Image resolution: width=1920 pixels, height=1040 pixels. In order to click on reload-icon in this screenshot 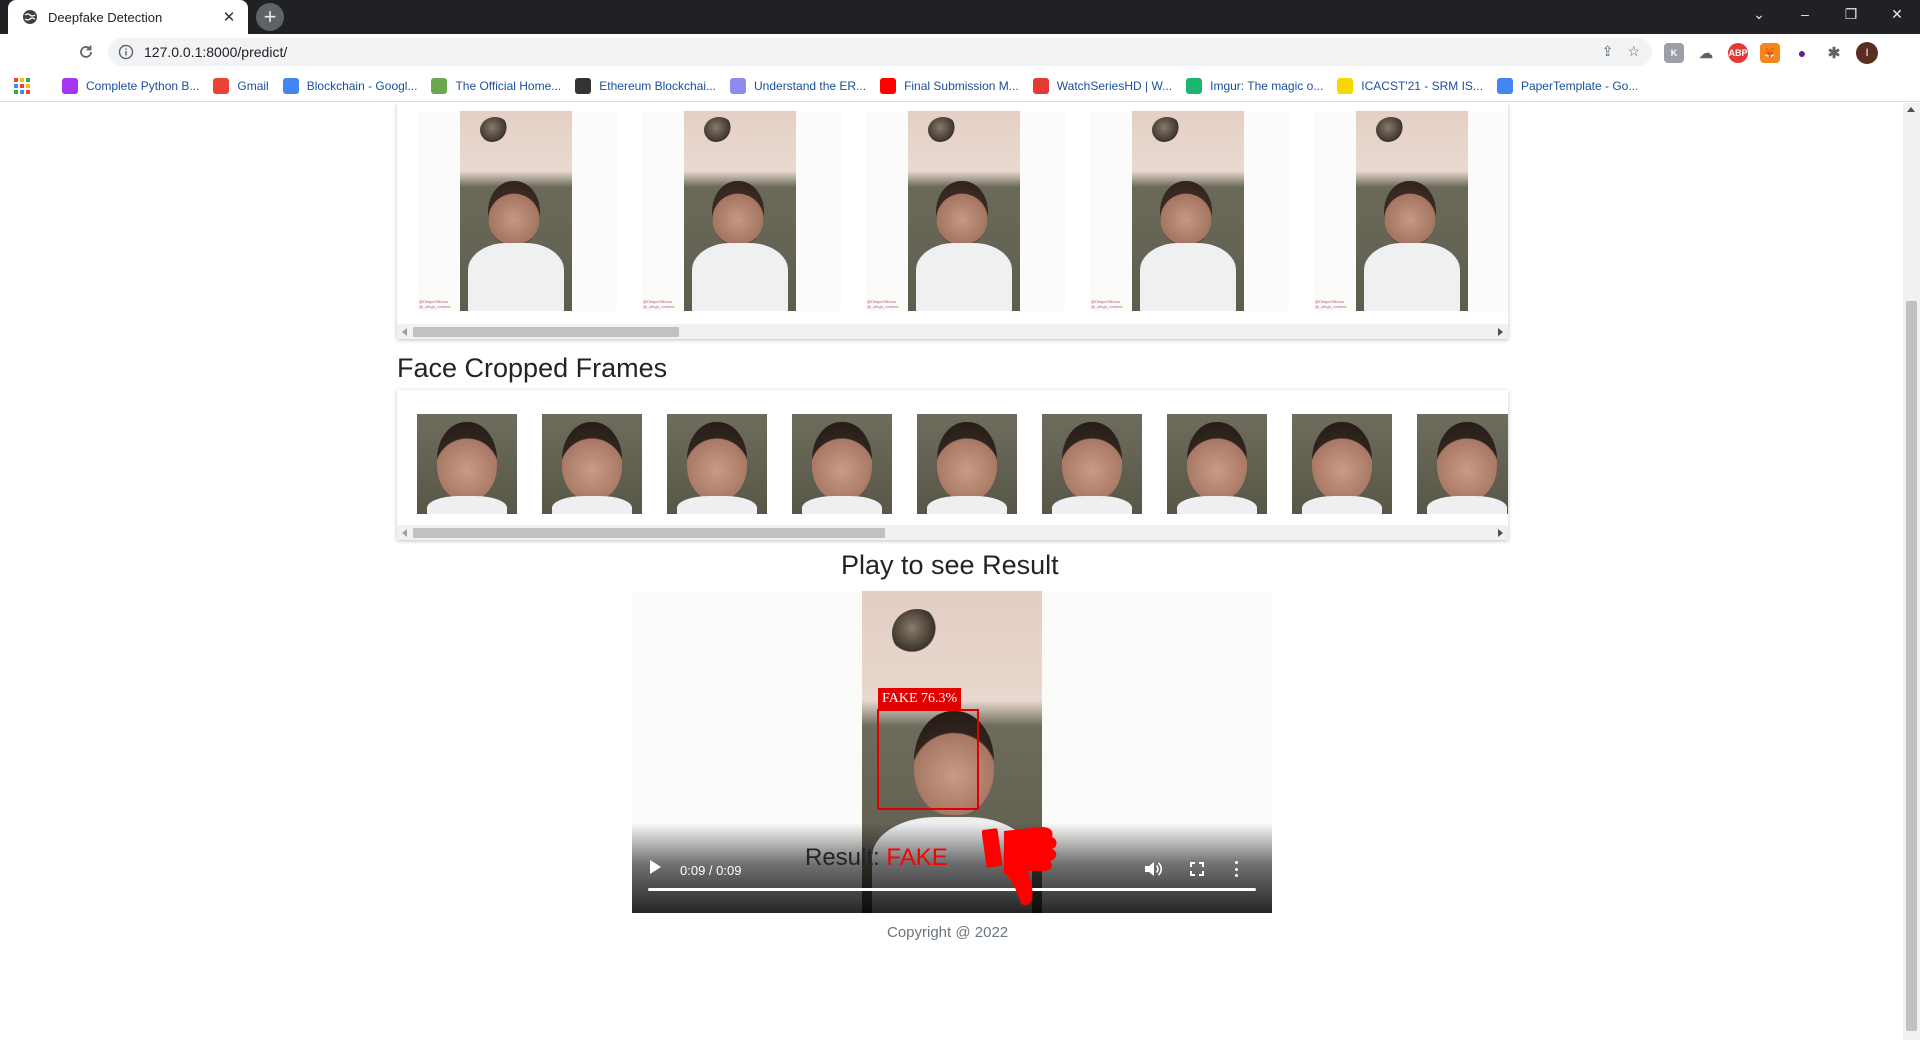, I will do `click(86, 52)`.